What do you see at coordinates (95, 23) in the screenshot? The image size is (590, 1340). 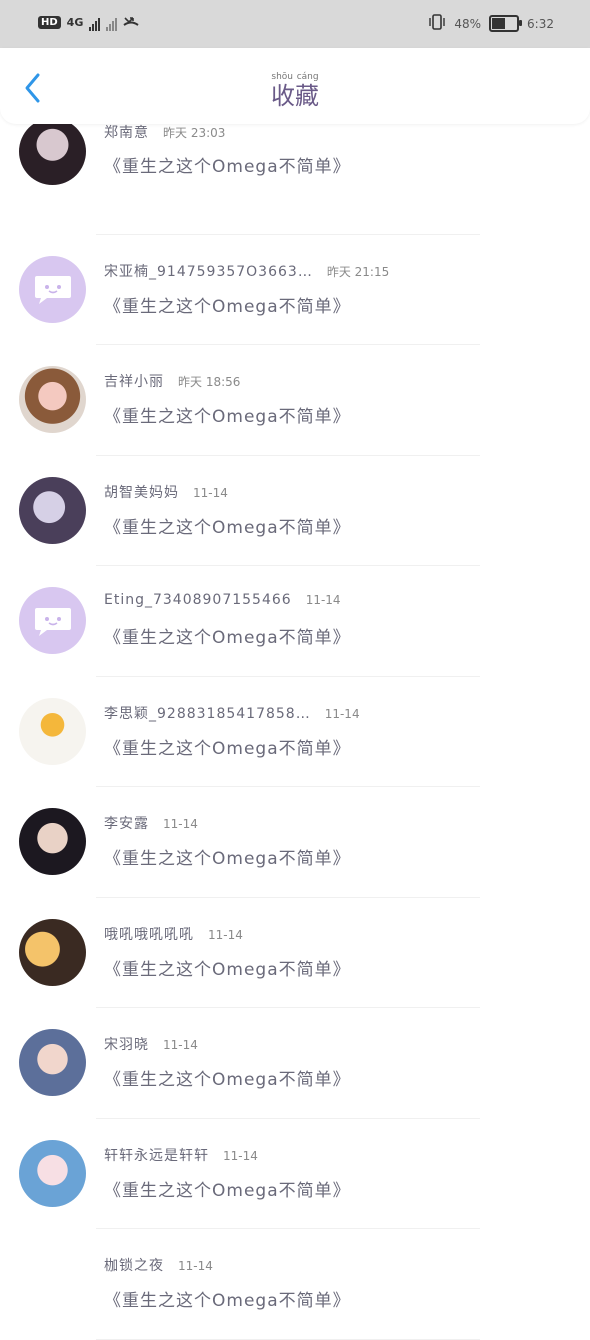 I see `signal-icon` at bounding box center [95, 23].